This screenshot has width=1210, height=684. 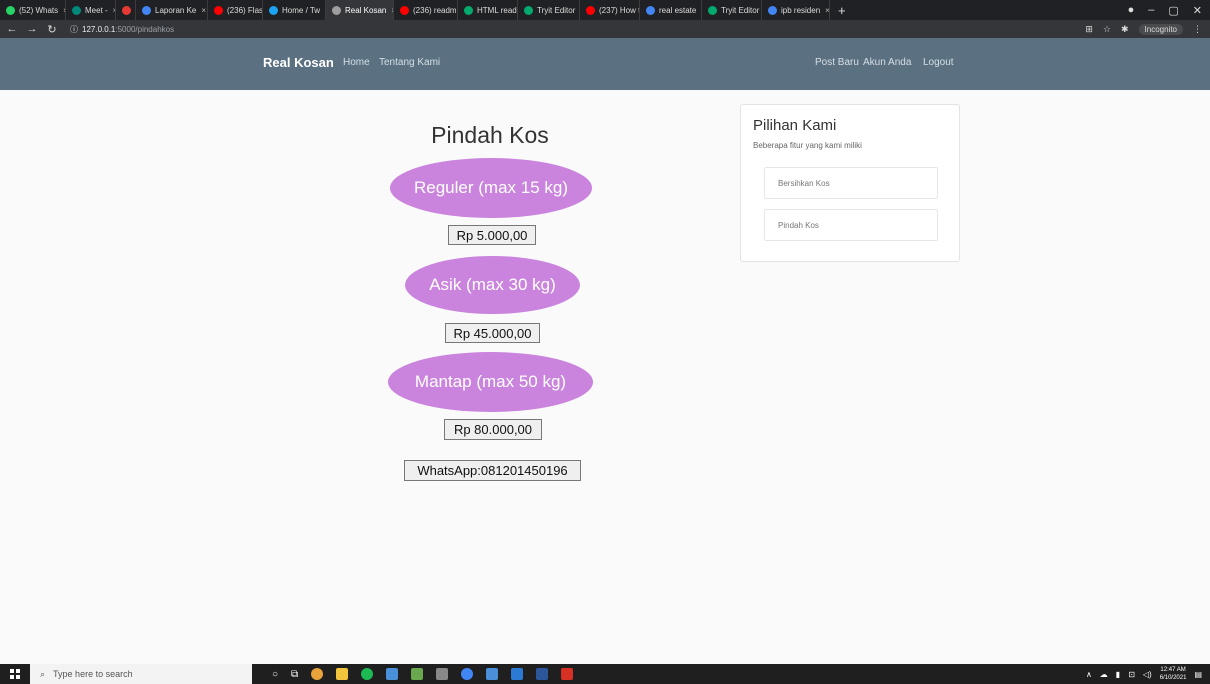 I want to click on reload-icon: ↻, so click(x=52, y=29).